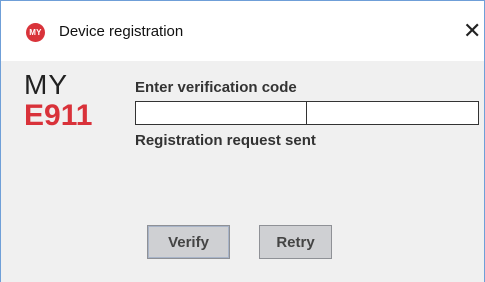 The image size is (485, 282). I want to click on logo-e911-text: E911, so click(58, 115).